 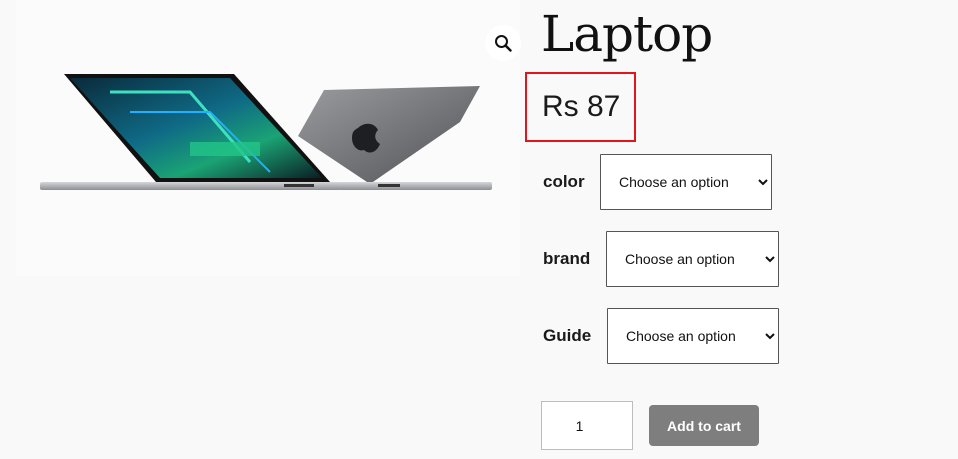 I want to click on guide-select: Choose an option, so click(x=693, y=336).